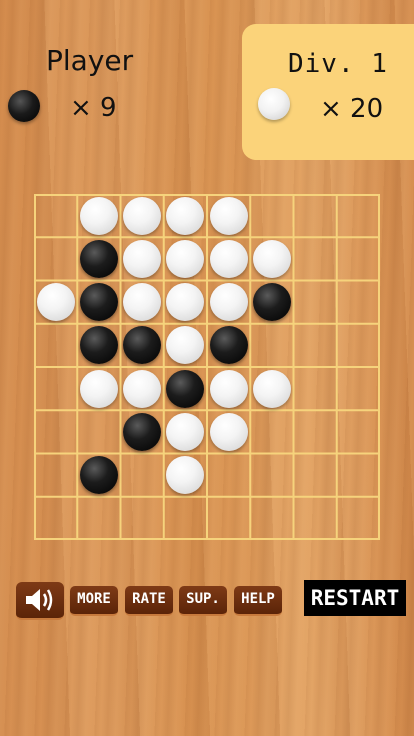 The height and width of the screenshot is (736, 414). I want to click on help-button: HELP, so click(258, 601).